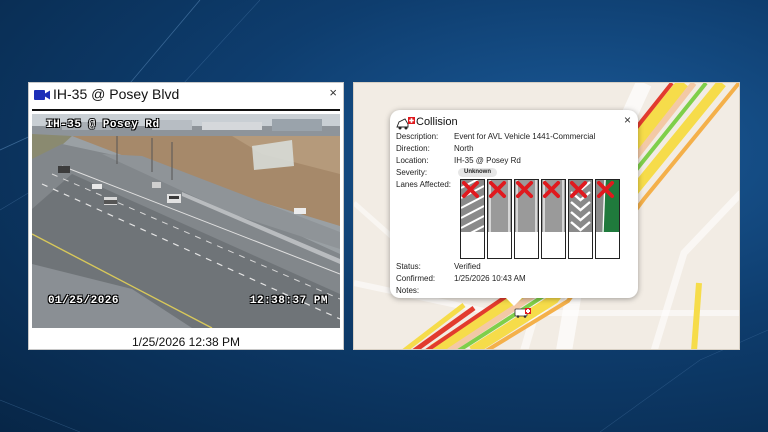 This screenshot has height=432, width=768. Describe the element at coordinates (472, 219) in the screenshot. I see `lane-shoulder-left` at that location.